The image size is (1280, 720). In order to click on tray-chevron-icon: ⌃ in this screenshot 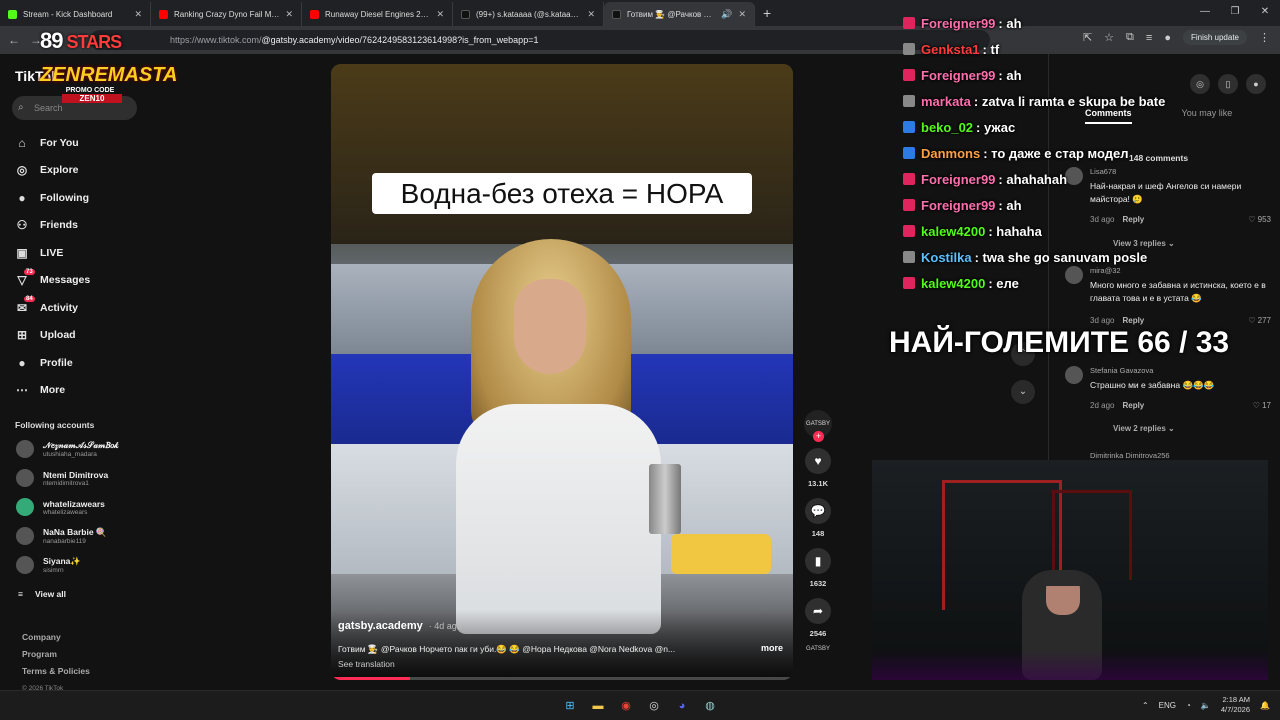, I will do `click(1145, 705)`.